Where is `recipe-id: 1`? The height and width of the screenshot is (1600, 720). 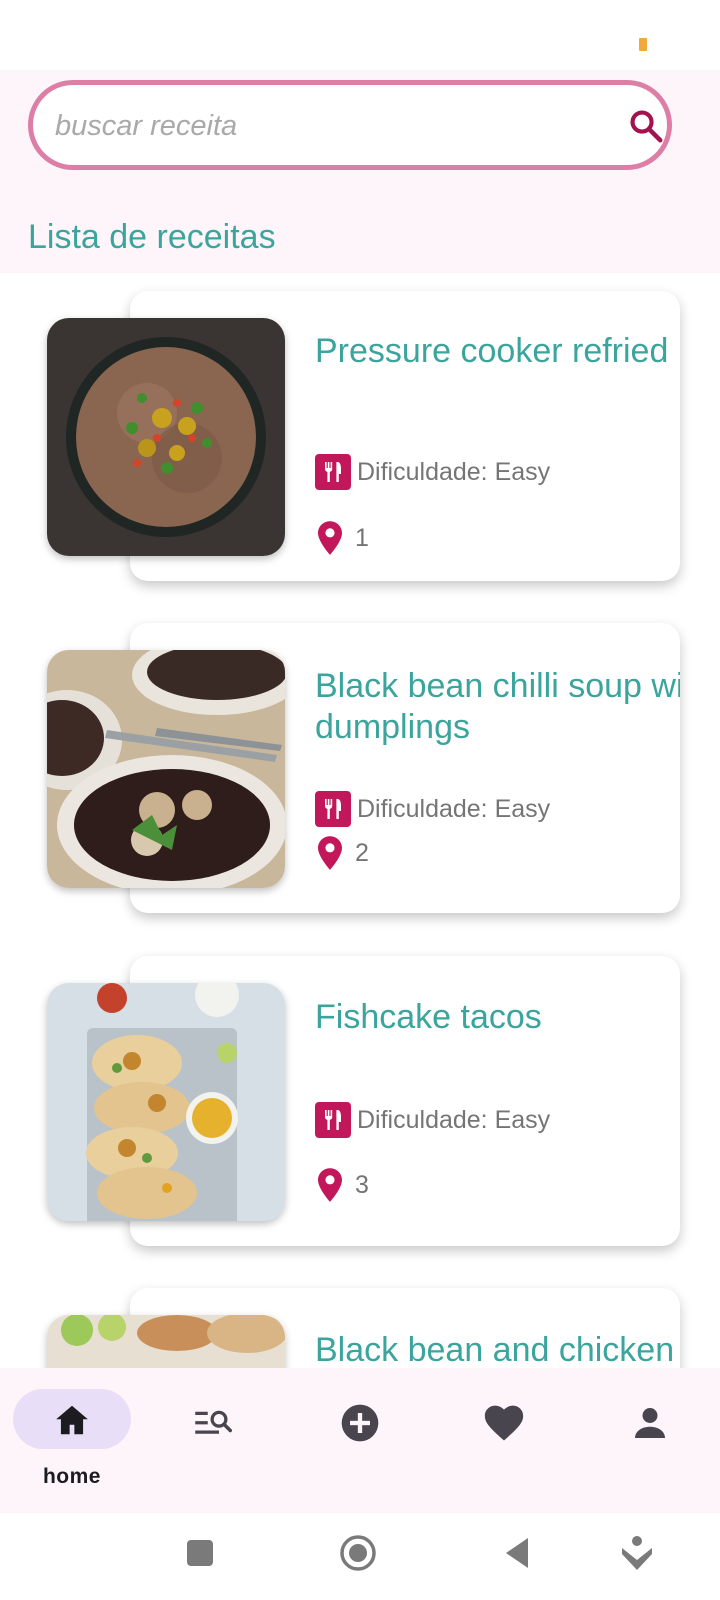 recipe-id: 1 is located at coordinates (362, 537).